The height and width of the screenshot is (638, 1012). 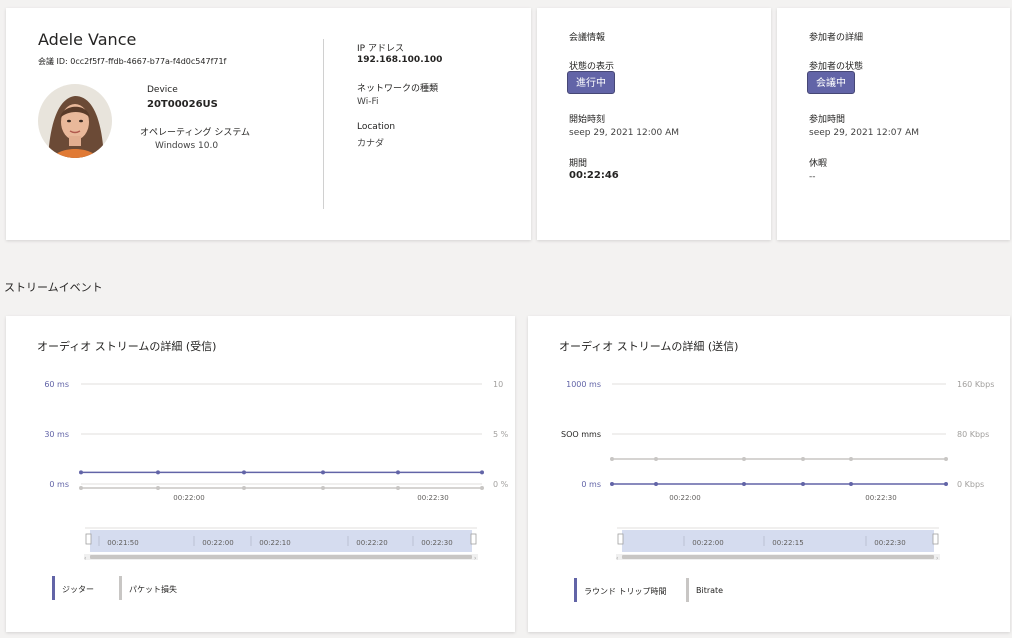 What do you see at coordinates (587, 38) in the screenshot?
I see `meeting-info-title: 会議情報` at bounding box center [587, 38].